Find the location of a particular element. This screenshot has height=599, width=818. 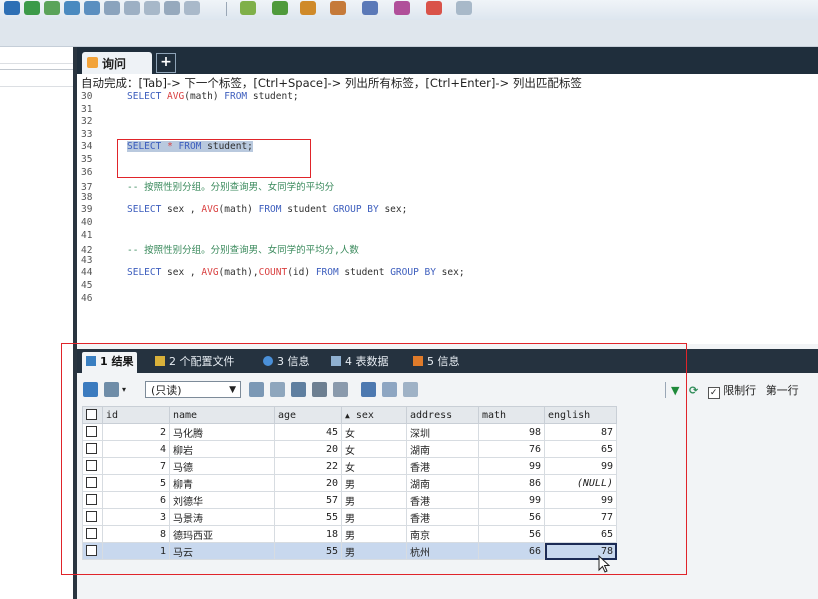

line-number: 40 is located at coordinates (87, 222).